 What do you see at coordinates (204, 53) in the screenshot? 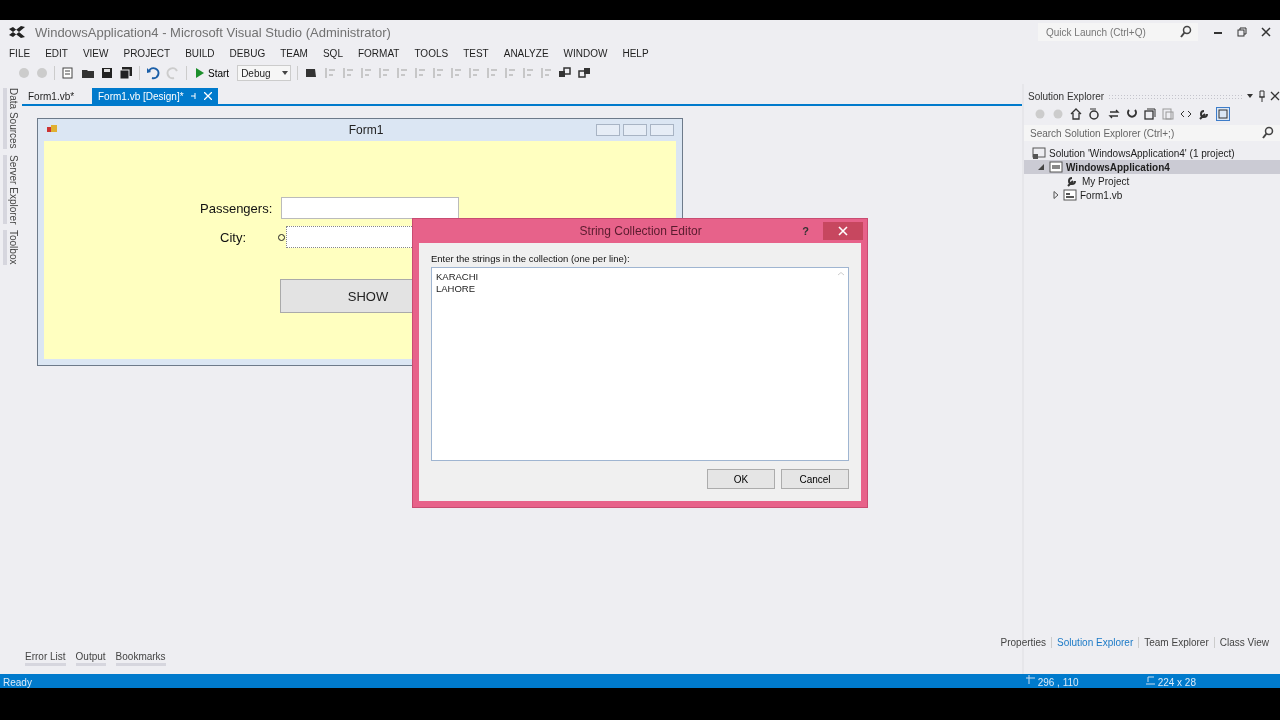
I see `menu-item: BUILD` at bounding box center [204, 53].